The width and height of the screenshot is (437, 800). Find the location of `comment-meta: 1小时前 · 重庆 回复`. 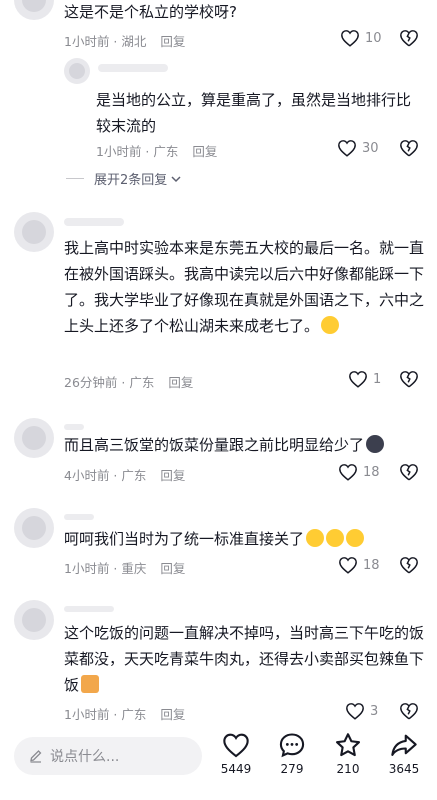

comment-meta: 1小时前 · 重庆 回复 is located at coordinates (124, 567).